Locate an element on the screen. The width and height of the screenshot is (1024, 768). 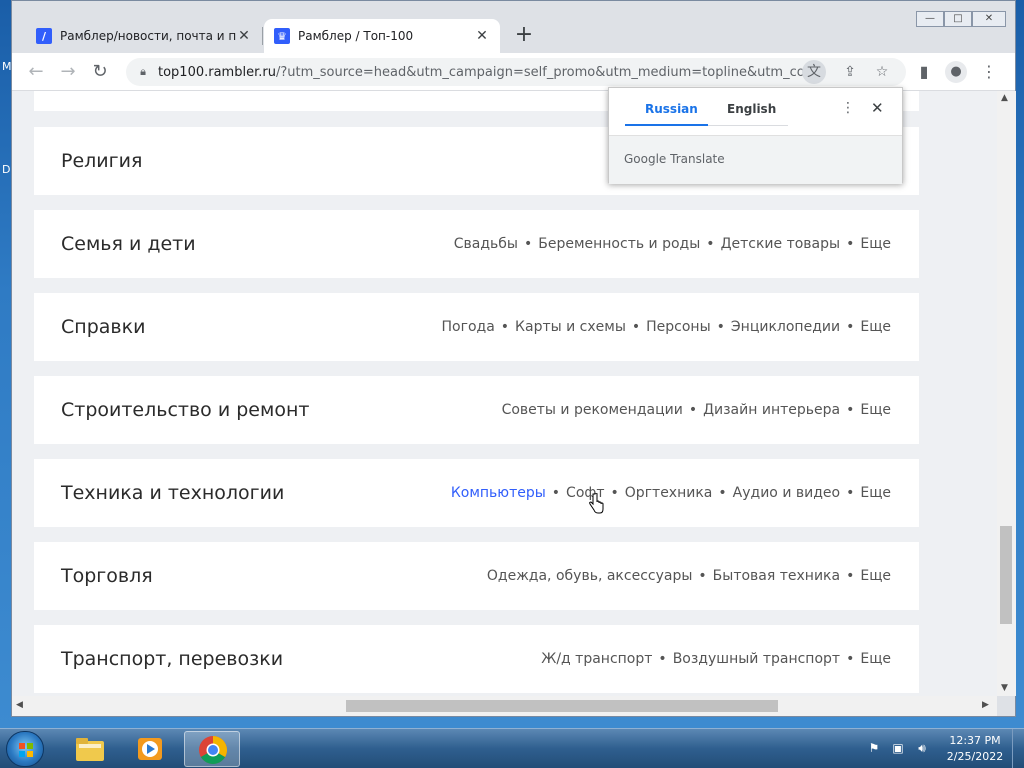
subcategory-link: Свадьбы is located at coordinates (486, 244).